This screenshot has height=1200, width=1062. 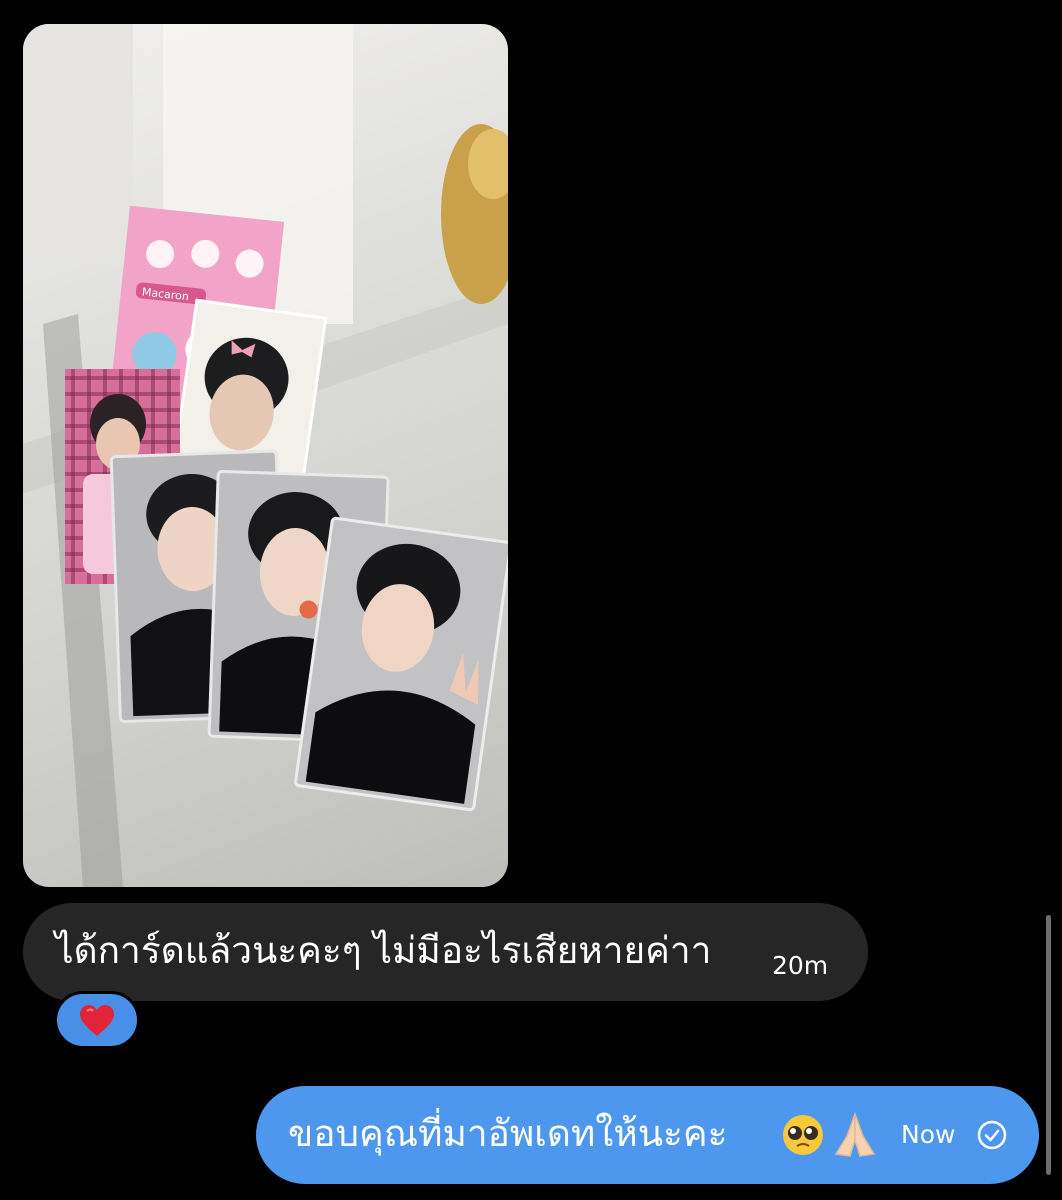 I want to click on outgoing-message-bubble: ขอบคุณที่มาอัพเดทให้นะคะ Now, so click(x=647, y=1135).